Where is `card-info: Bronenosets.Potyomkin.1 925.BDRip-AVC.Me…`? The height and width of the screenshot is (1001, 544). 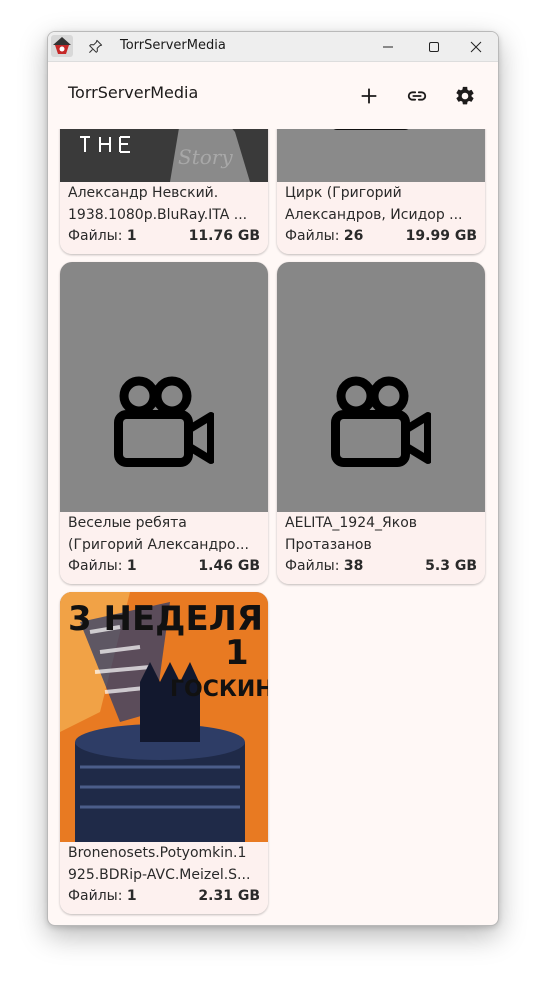
card-info: Bronenosets.Potyomkin.1 925.BDRip-AVC.Me… is located at coordinates (164, 878).